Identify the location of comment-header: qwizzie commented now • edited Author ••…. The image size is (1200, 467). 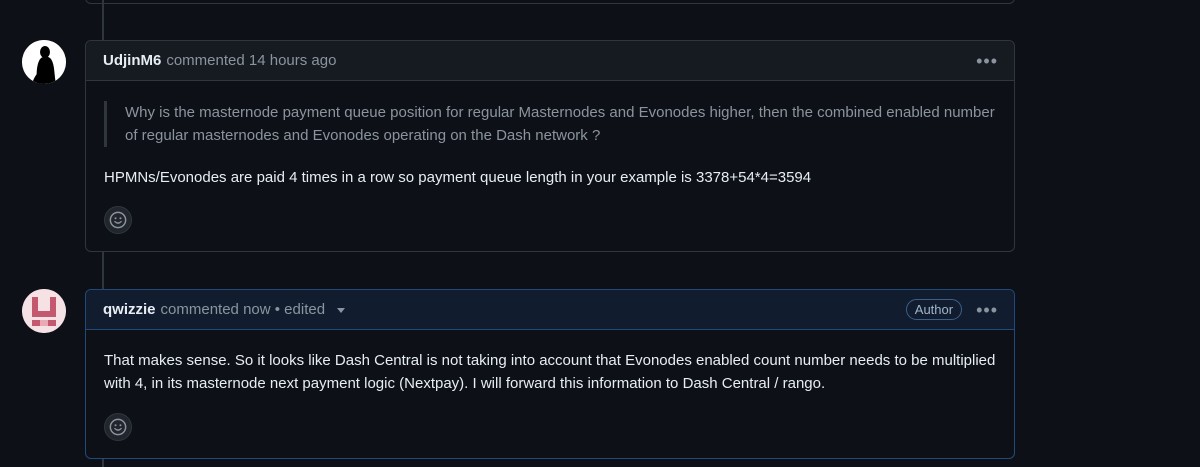
(550, 310).